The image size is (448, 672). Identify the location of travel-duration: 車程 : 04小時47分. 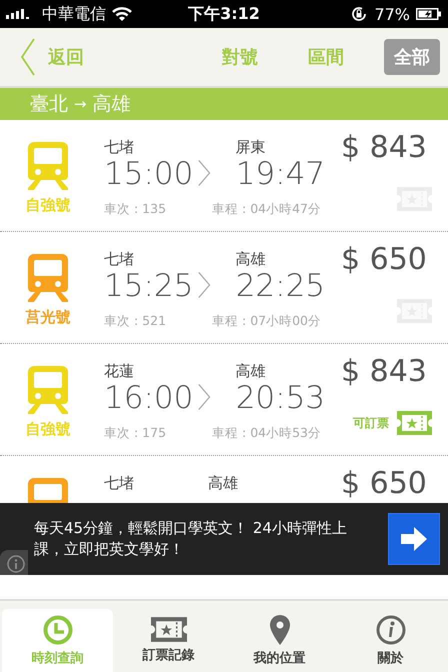
(267, 209).